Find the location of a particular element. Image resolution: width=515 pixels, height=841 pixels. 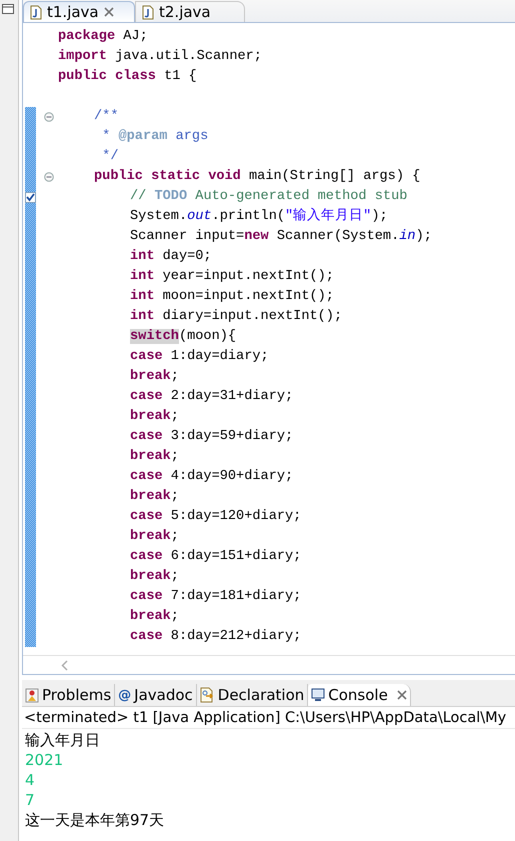

code-line: case 7:day=181+diary; is located at coordinates (215, 597).